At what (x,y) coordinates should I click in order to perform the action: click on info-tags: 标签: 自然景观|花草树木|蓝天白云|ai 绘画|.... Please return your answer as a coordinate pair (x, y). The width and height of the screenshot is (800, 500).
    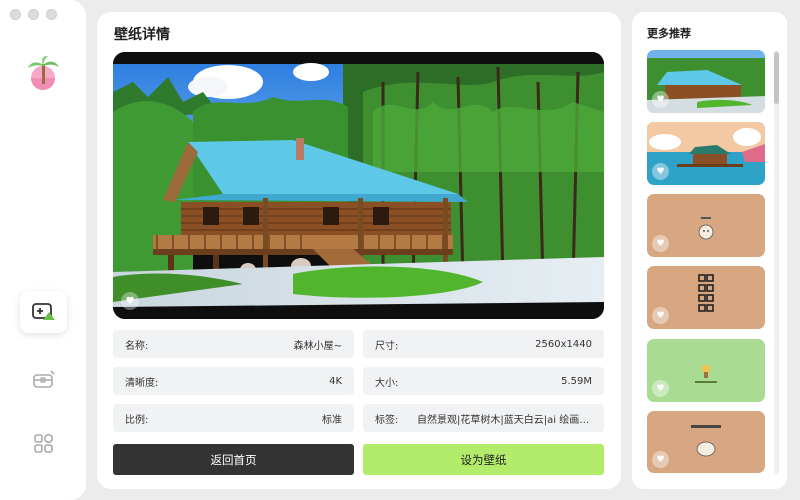
    Looking at the image, I should click on (483, 418).